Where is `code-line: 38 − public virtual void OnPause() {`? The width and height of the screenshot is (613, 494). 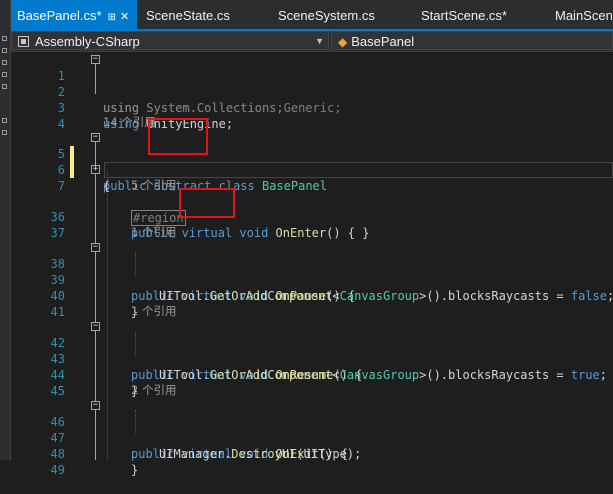 code-line: 38 − public virtual void OnPause() { is located at coordinates (312, 272).